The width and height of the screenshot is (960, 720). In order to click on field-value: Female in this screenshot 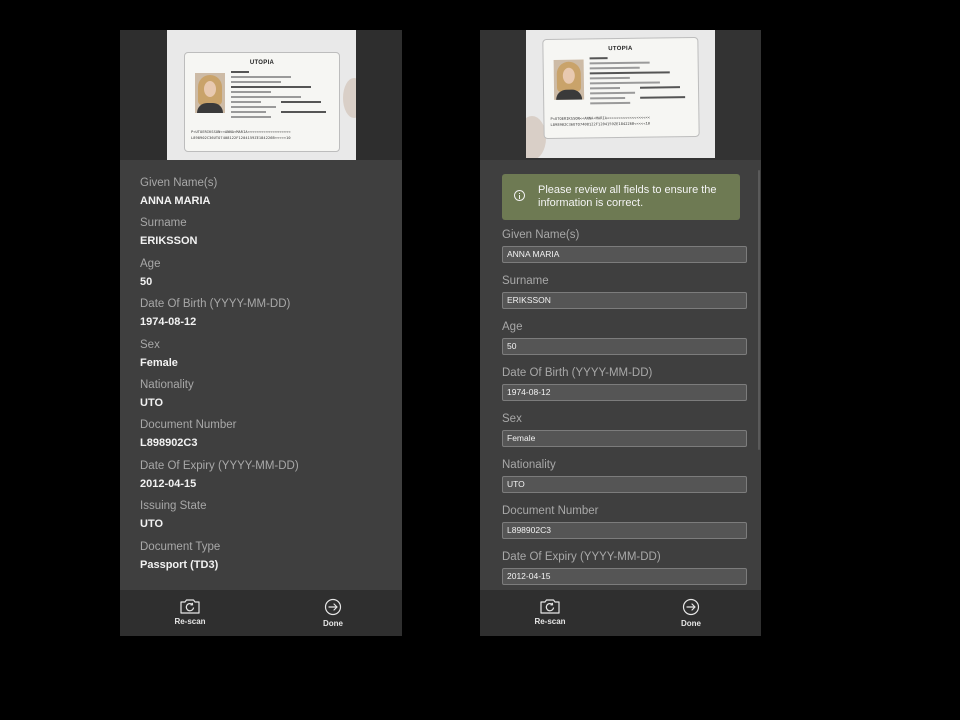, I will do `click(159, 362)`.